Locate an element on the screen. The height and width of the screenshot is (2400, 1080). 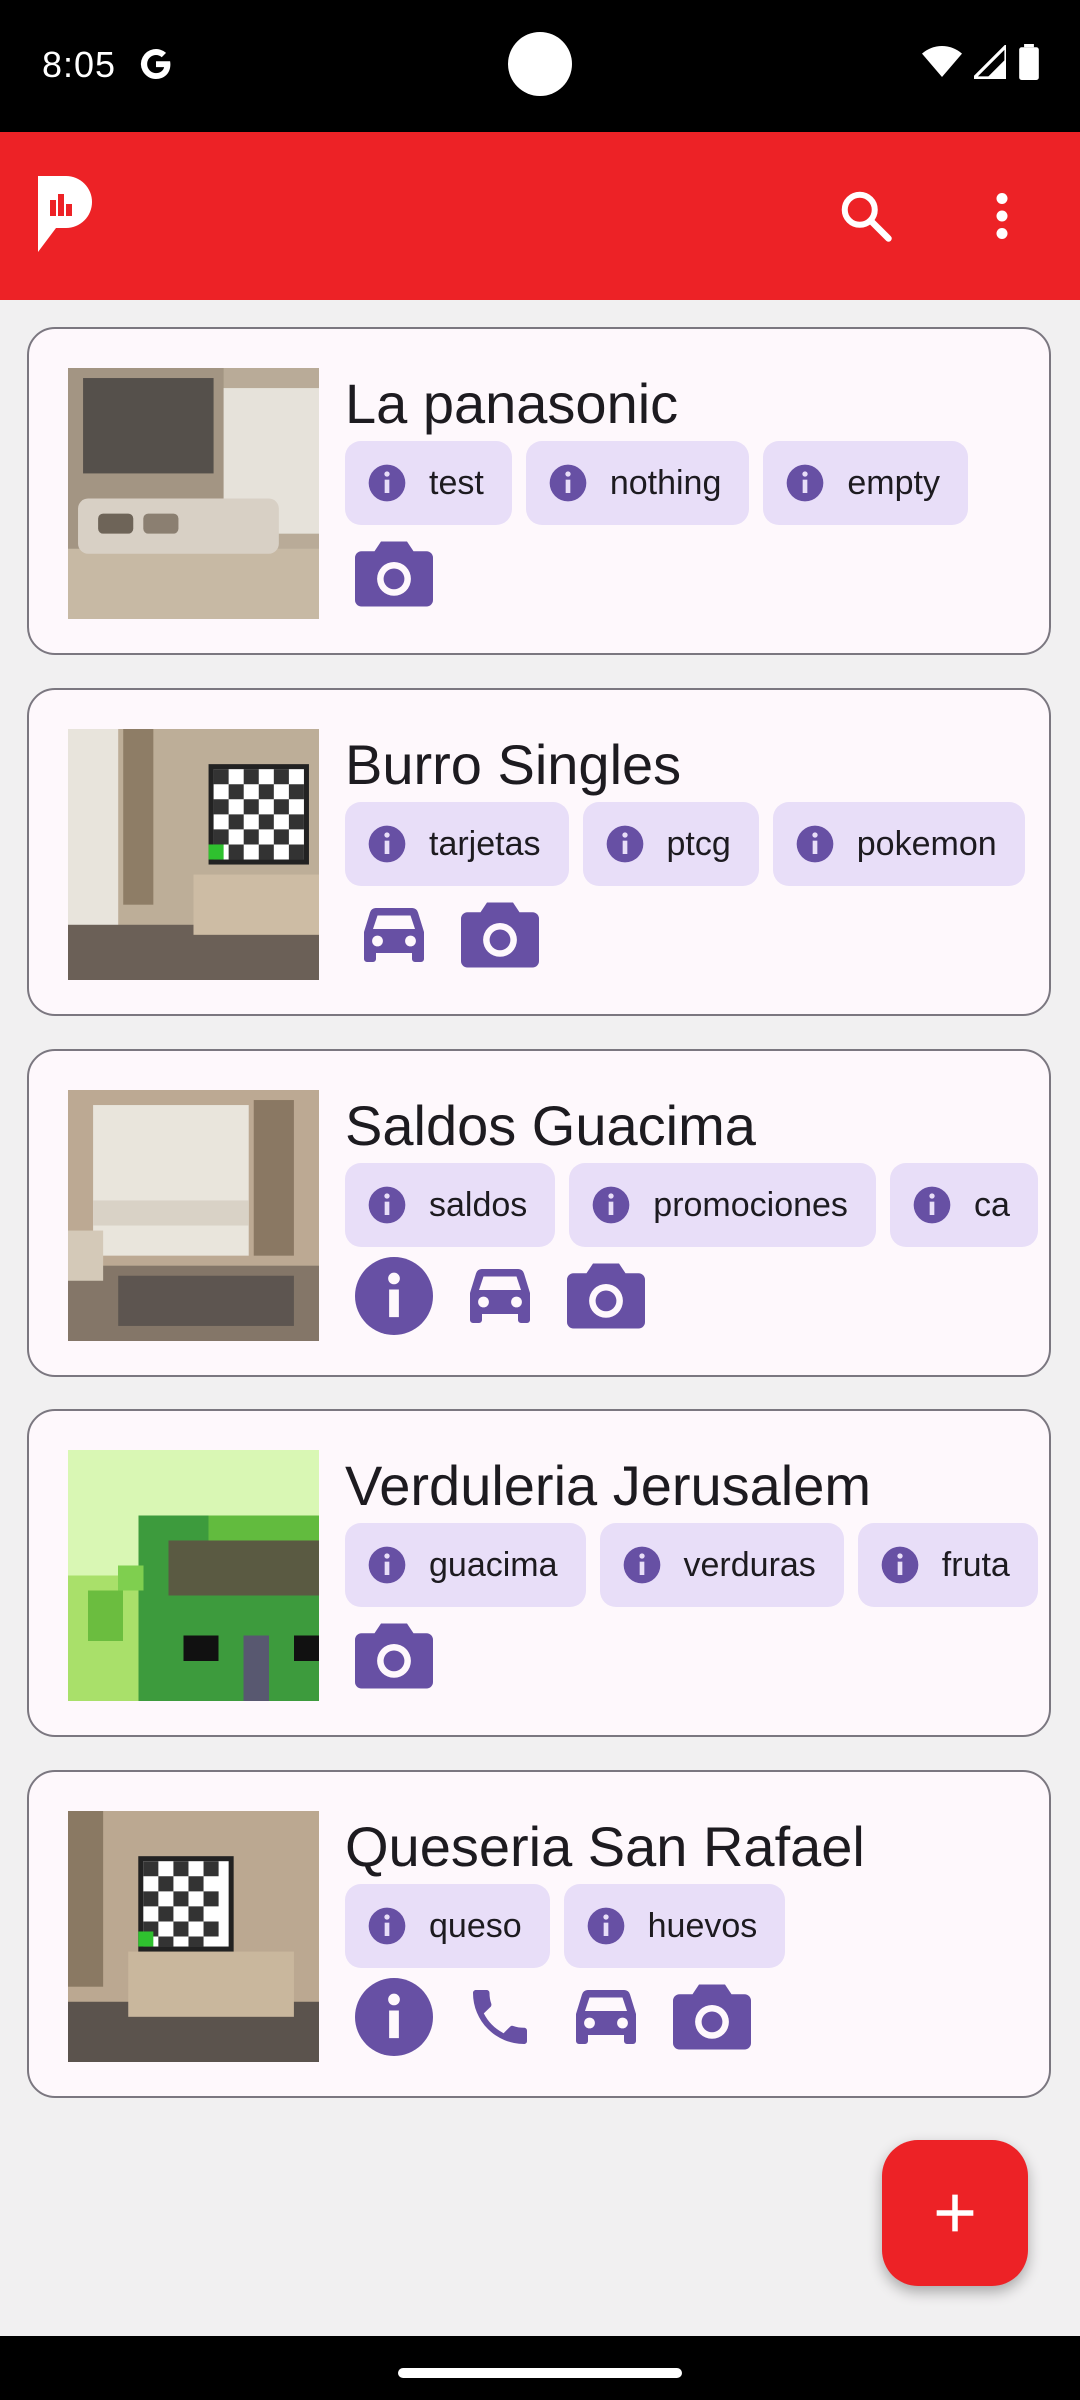
tag-chip: queso is located at coordinates (447, 1926).